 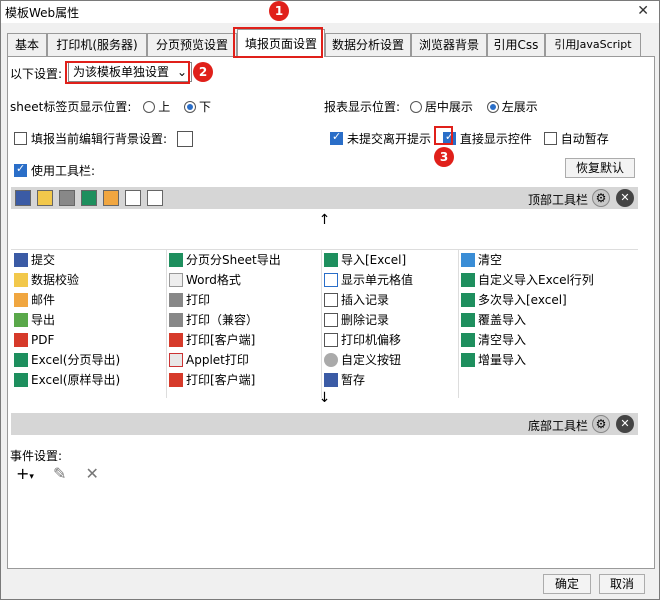 I want to click on unsubmit-checkbox, so click(x=336, y=137).